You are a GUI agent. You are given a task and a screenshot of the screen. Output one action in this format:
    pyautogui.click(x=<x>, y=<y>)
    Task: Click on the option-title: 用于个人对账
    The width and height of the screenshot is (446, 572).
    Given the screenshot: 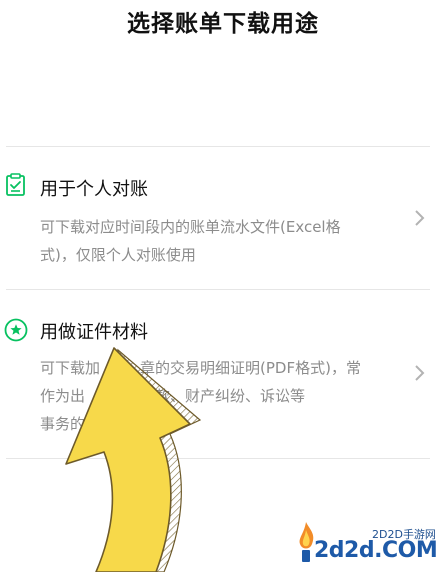 What is the action you would take?
    pyautogui.click(x=94, y=189)
    